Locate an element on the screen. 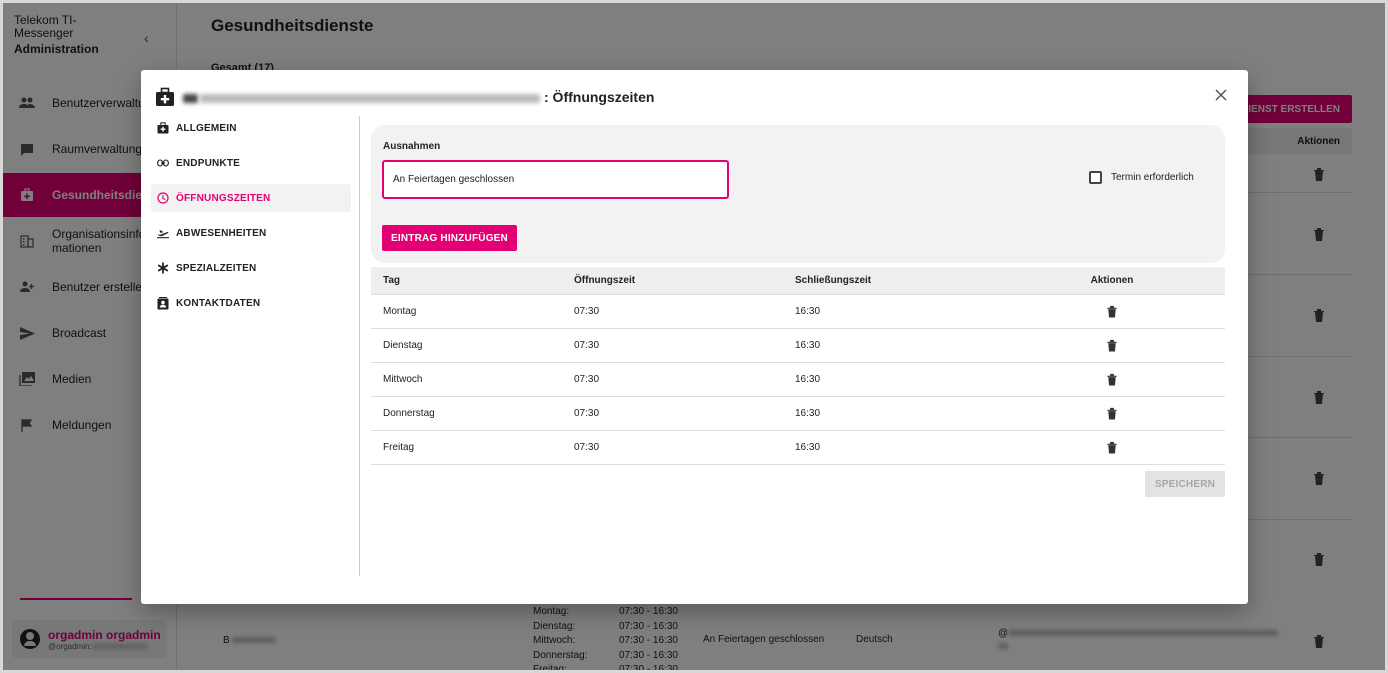 This screenshot has width=1388, height=673. tab-allgemein: ALLGEMEIN is located at coordinates (251, 128).